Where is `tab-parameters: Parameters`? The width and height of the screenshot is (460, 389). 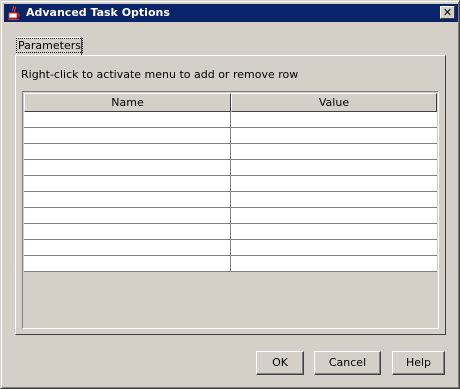
tab-parameters: Parameters is located at coordinates (49, 46).